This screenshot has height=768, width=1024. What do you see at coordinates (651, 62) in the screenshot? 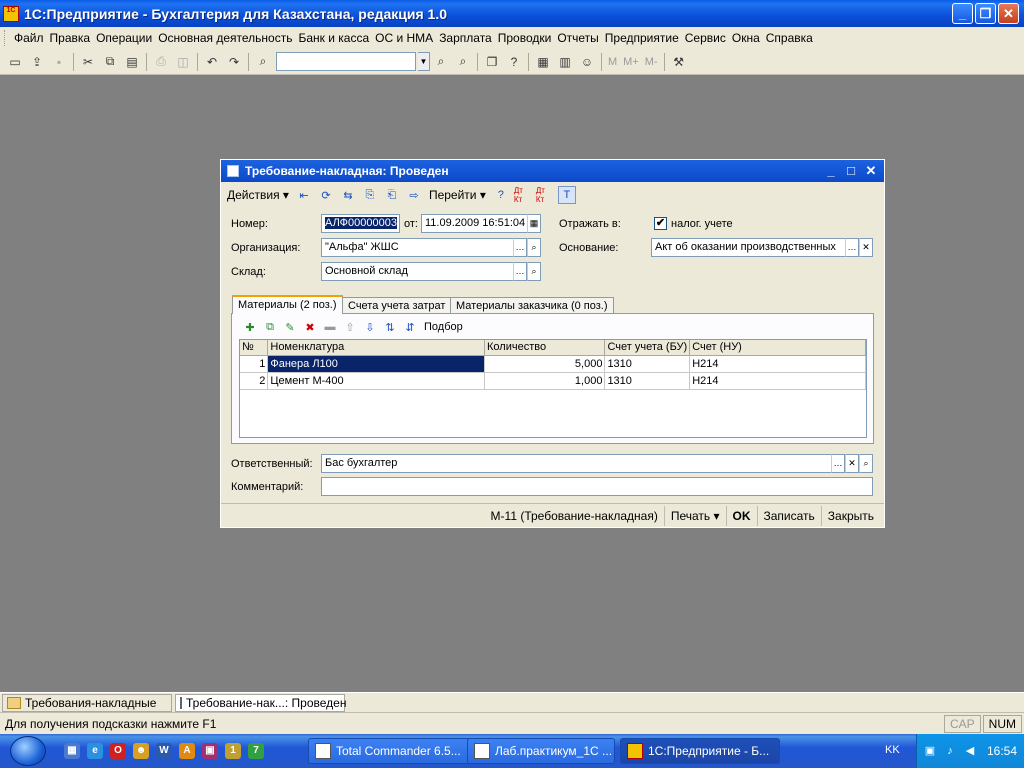
I see `memory-minus-button: M-` at bounding box center [651, 62].